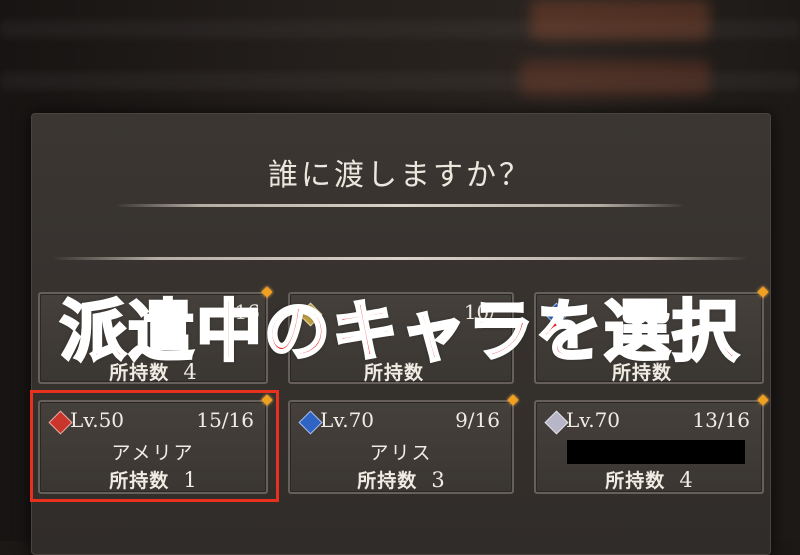  Describe the element at coordinates (310, 422) in the screenshot. I see `water-gem-icon` at that location.